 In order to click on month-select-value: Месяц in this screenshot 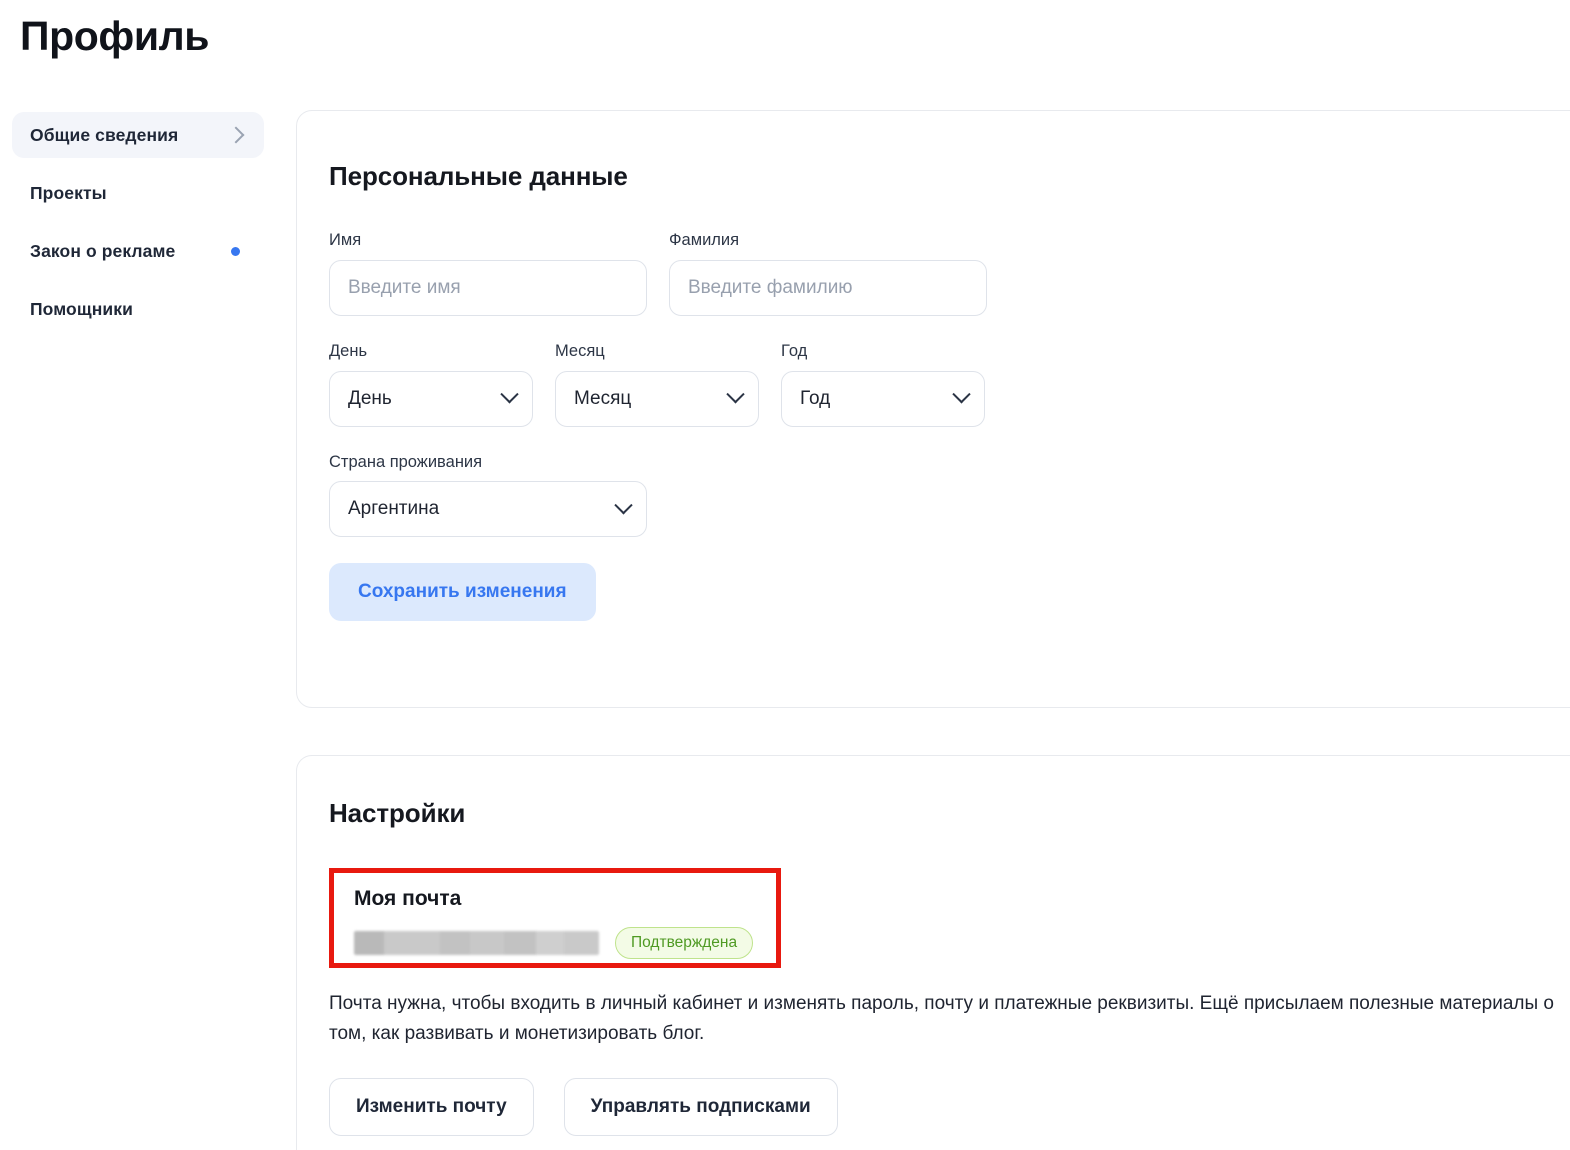, I will do `click(603, 398)`.